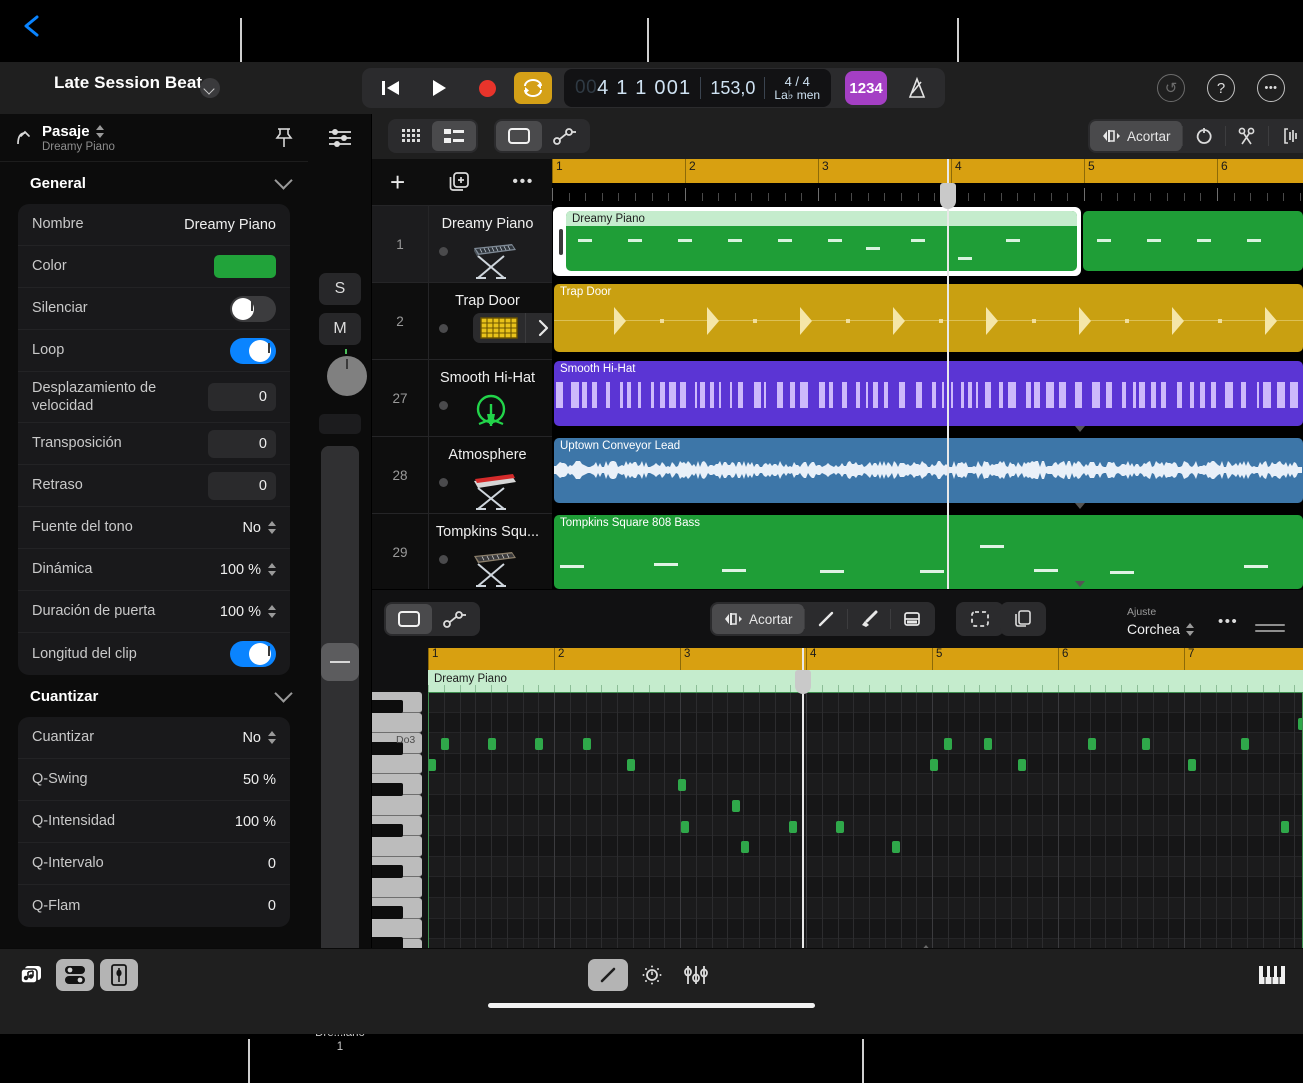 This screenshot has height=1083, width=1303. I want to click on editor-trim-button: Acortar, so click(758, 619).